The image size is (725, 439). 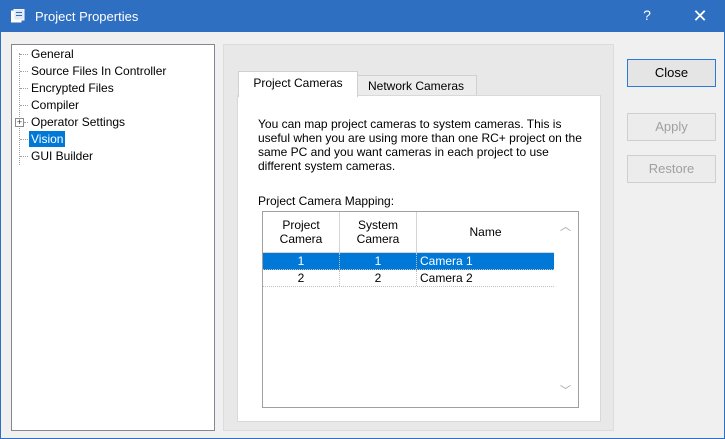 I want to click on project-camera-cell: 2, so click(x=301, y=278).